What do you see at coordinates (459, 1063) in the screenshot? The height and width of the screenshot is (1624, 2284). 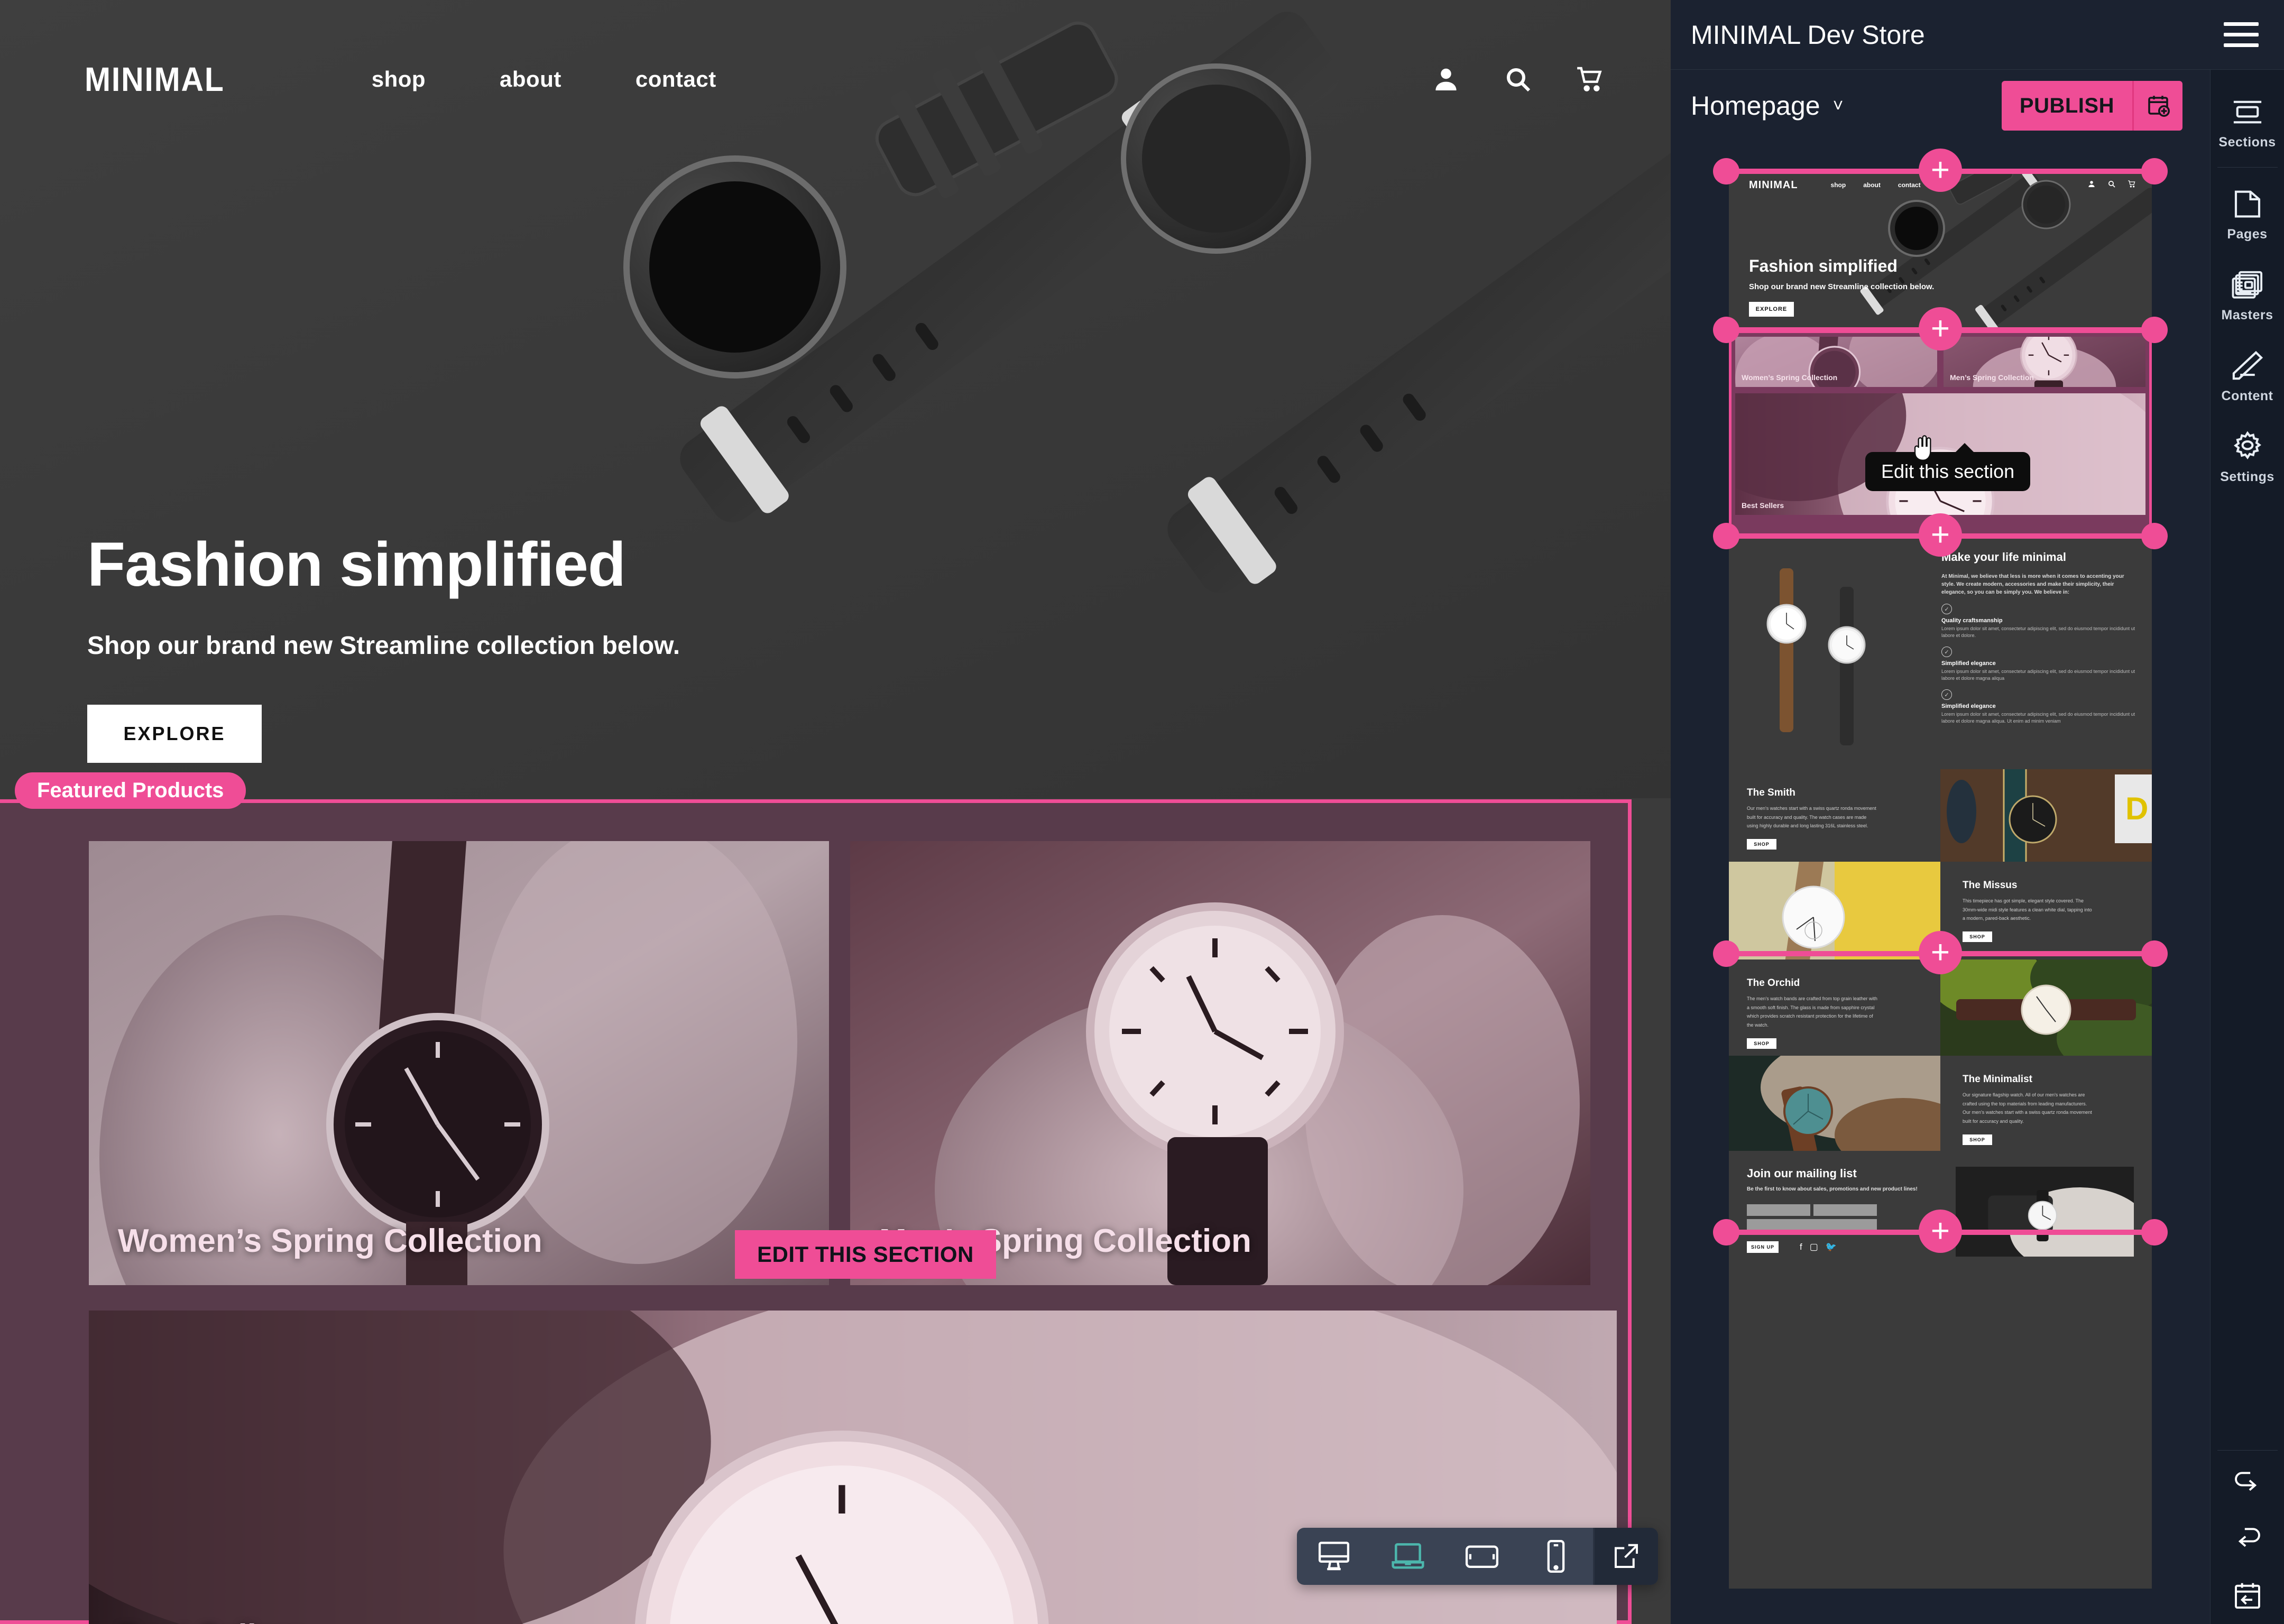 I see `featured-card-womens: Women’s Spring Collection` at bounding box center [459, 1063].